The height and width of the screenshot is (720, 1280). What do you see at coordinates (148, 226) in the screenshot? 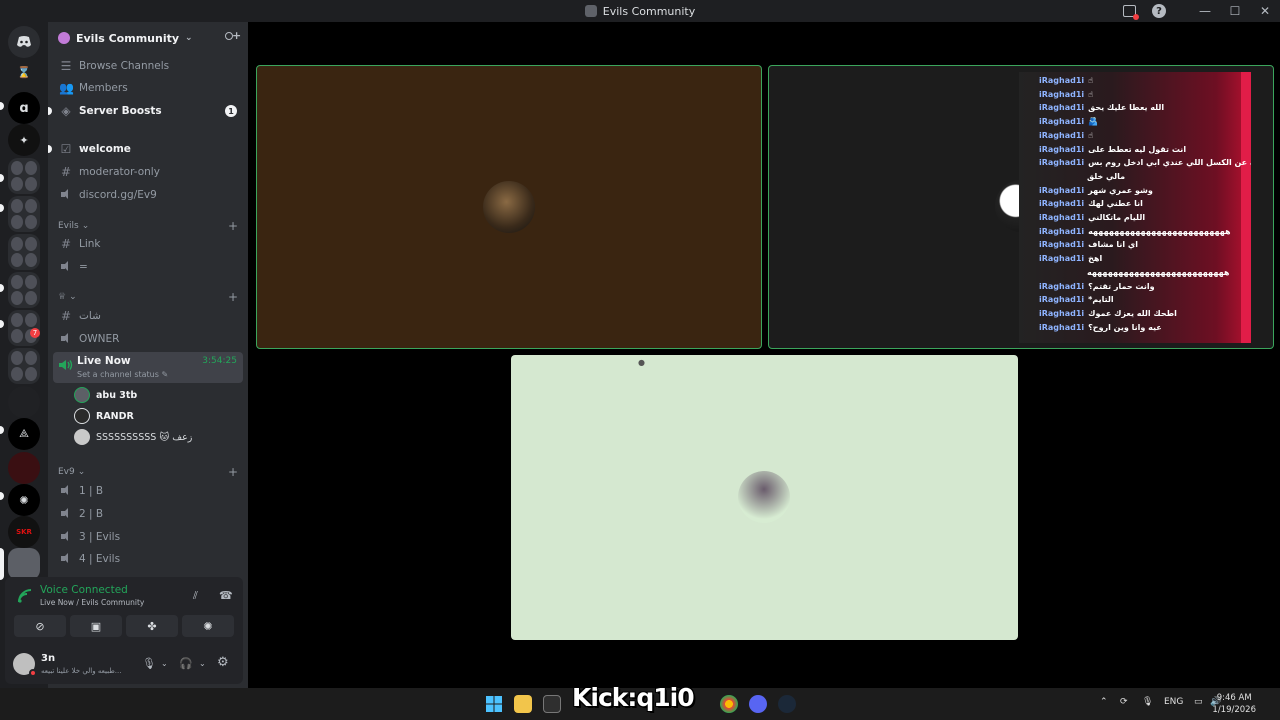
I see `category-evils: Evils ⌄ +` at bounding box center [148, 226].